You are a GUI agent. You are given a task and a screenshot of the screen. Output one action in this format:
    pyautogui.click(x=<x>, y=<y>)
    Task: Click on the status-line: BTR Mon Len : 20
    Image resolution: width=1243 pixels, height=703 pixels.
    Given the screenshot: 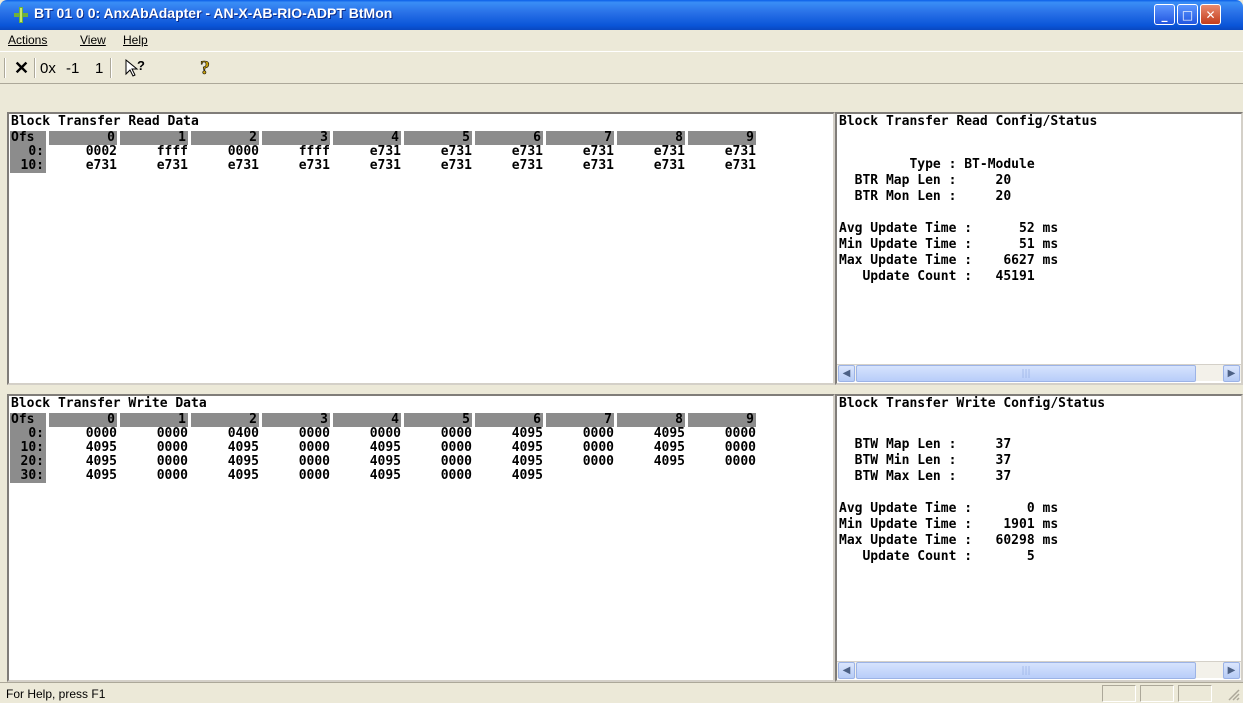 What is the action you would take?
    pyautogui.click(x=925, y=196)
    